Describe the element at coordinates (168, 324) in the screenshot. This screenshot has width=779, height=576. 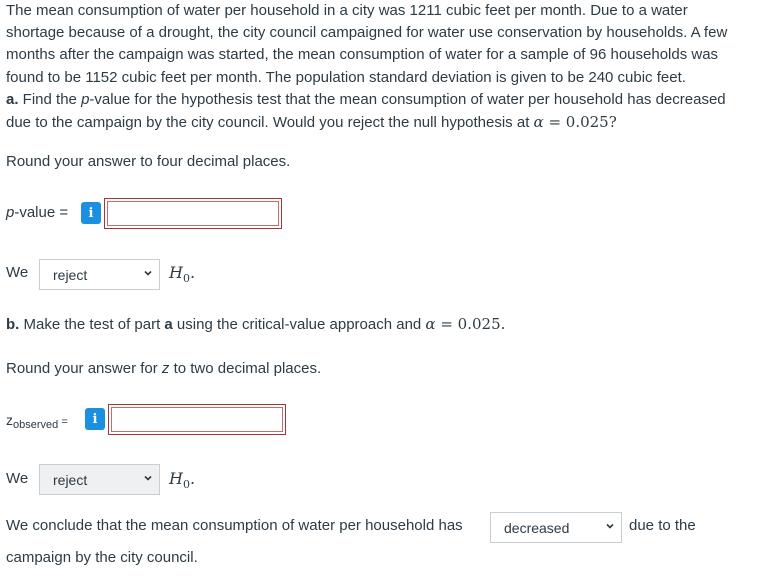
I see `part-b-bold-a: a` at that location.